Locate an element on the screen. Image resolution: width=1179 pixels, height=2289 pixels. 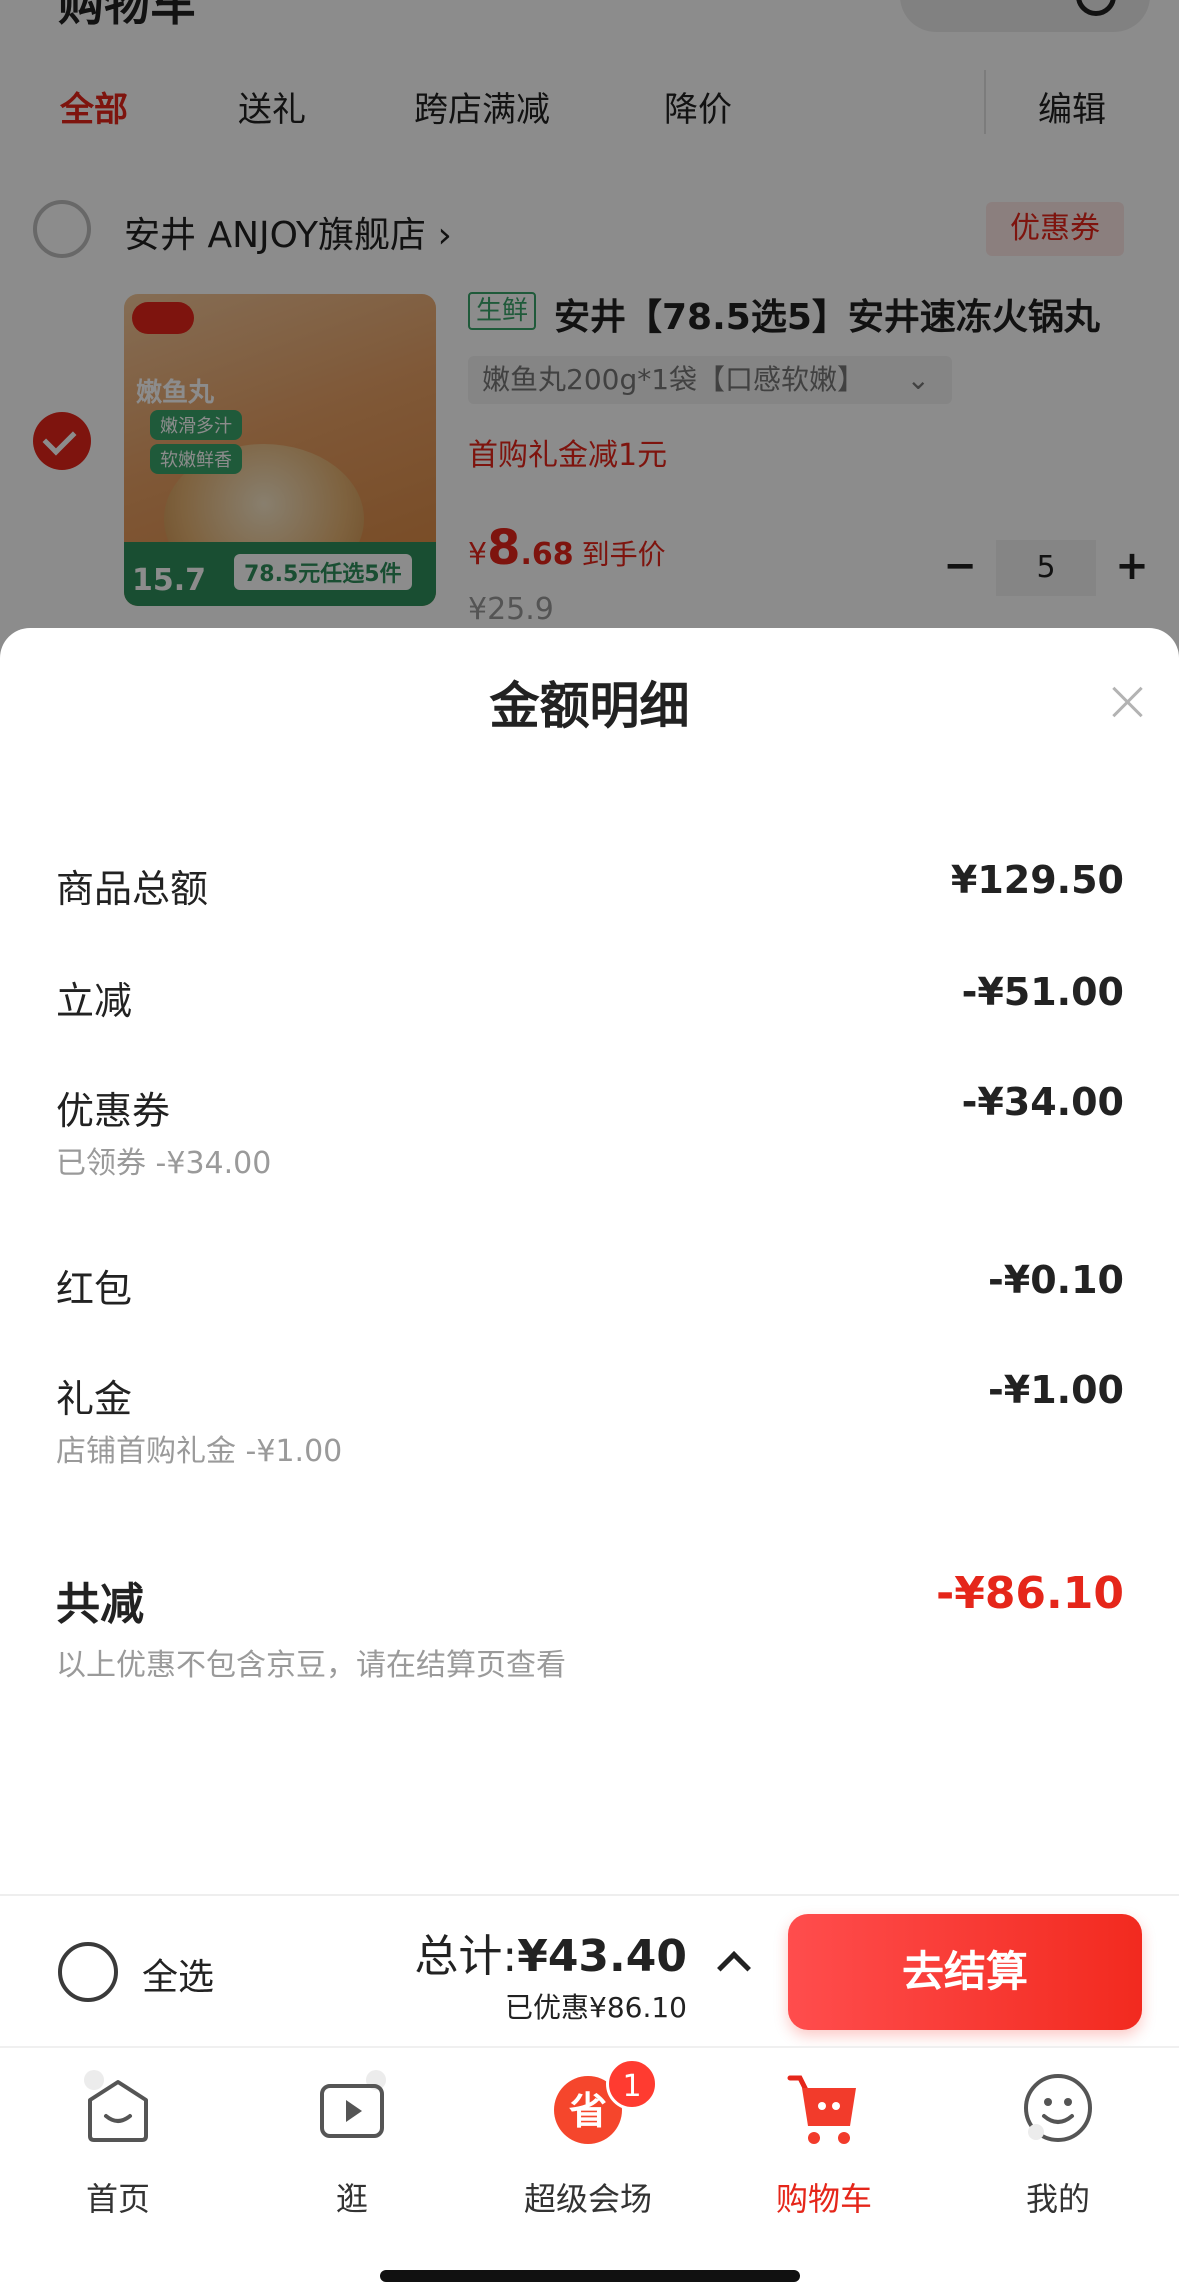
home-icon is located at coordinates (116, 2106).